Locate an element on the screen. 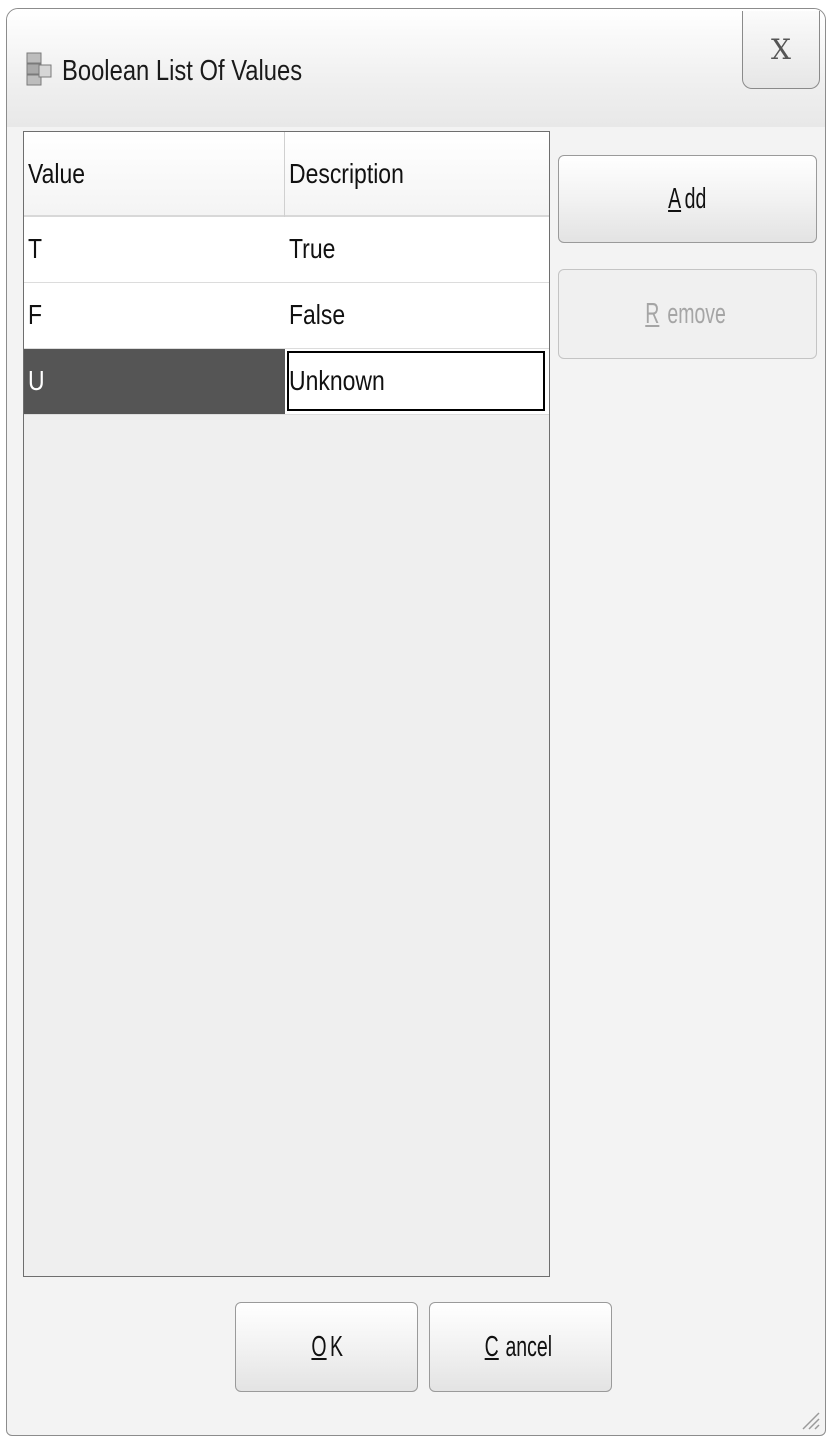  table-header: Value Description is located at coordinates (286, 174).